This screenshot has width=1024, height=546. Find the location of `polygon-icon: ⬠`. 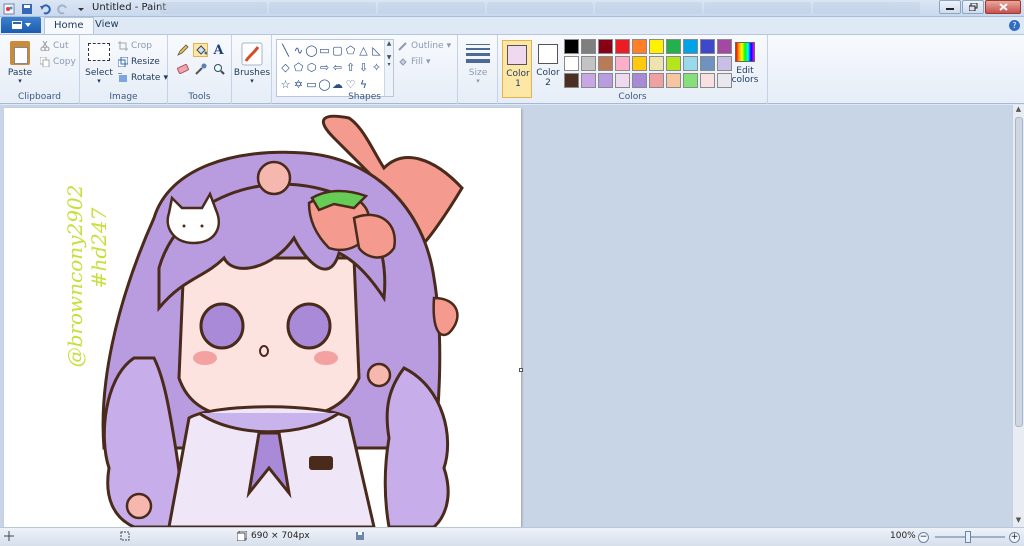

polygon-icon: ⬠ is located at coordinates (350, 50).